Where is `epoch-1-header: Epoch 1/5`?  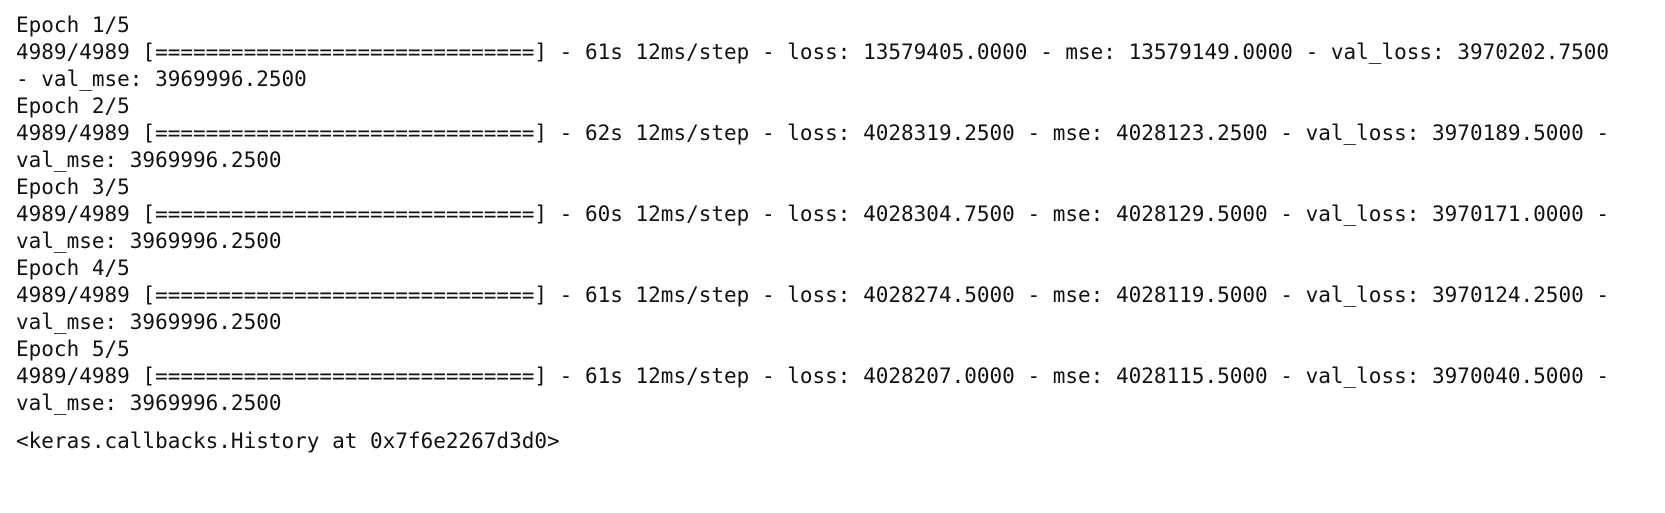
epoch-1-header: Epoch 1/5 is located at coordinates (73, 25).